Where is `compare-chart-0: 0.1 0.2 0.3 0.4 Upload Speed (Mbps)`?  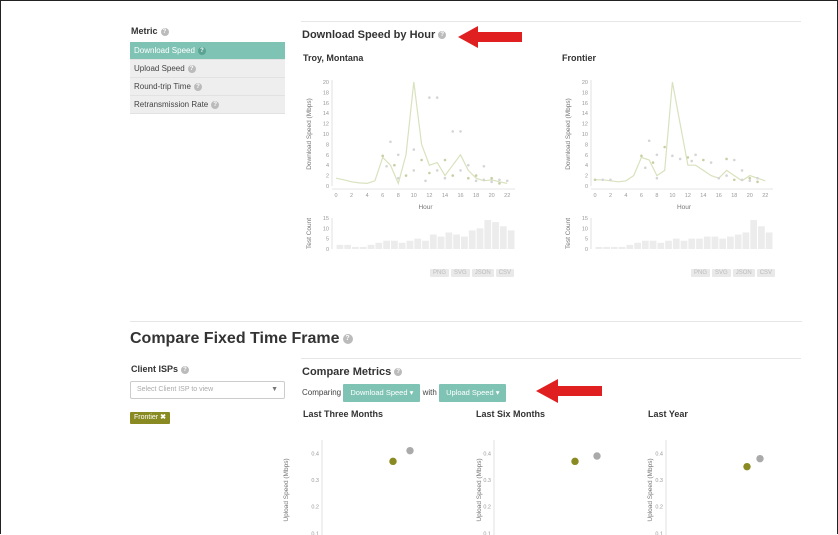 compare-chart-0: 0.1 0.2 0.3 0.4 Upload Speed (Mbps) is located at coordinates (348, 487).